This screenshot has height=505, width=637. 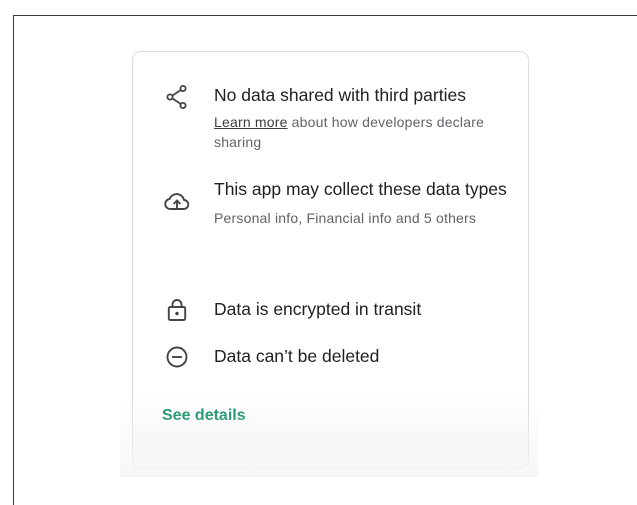 I want to click on delete-circle-icon, so click(x=177, y=357).